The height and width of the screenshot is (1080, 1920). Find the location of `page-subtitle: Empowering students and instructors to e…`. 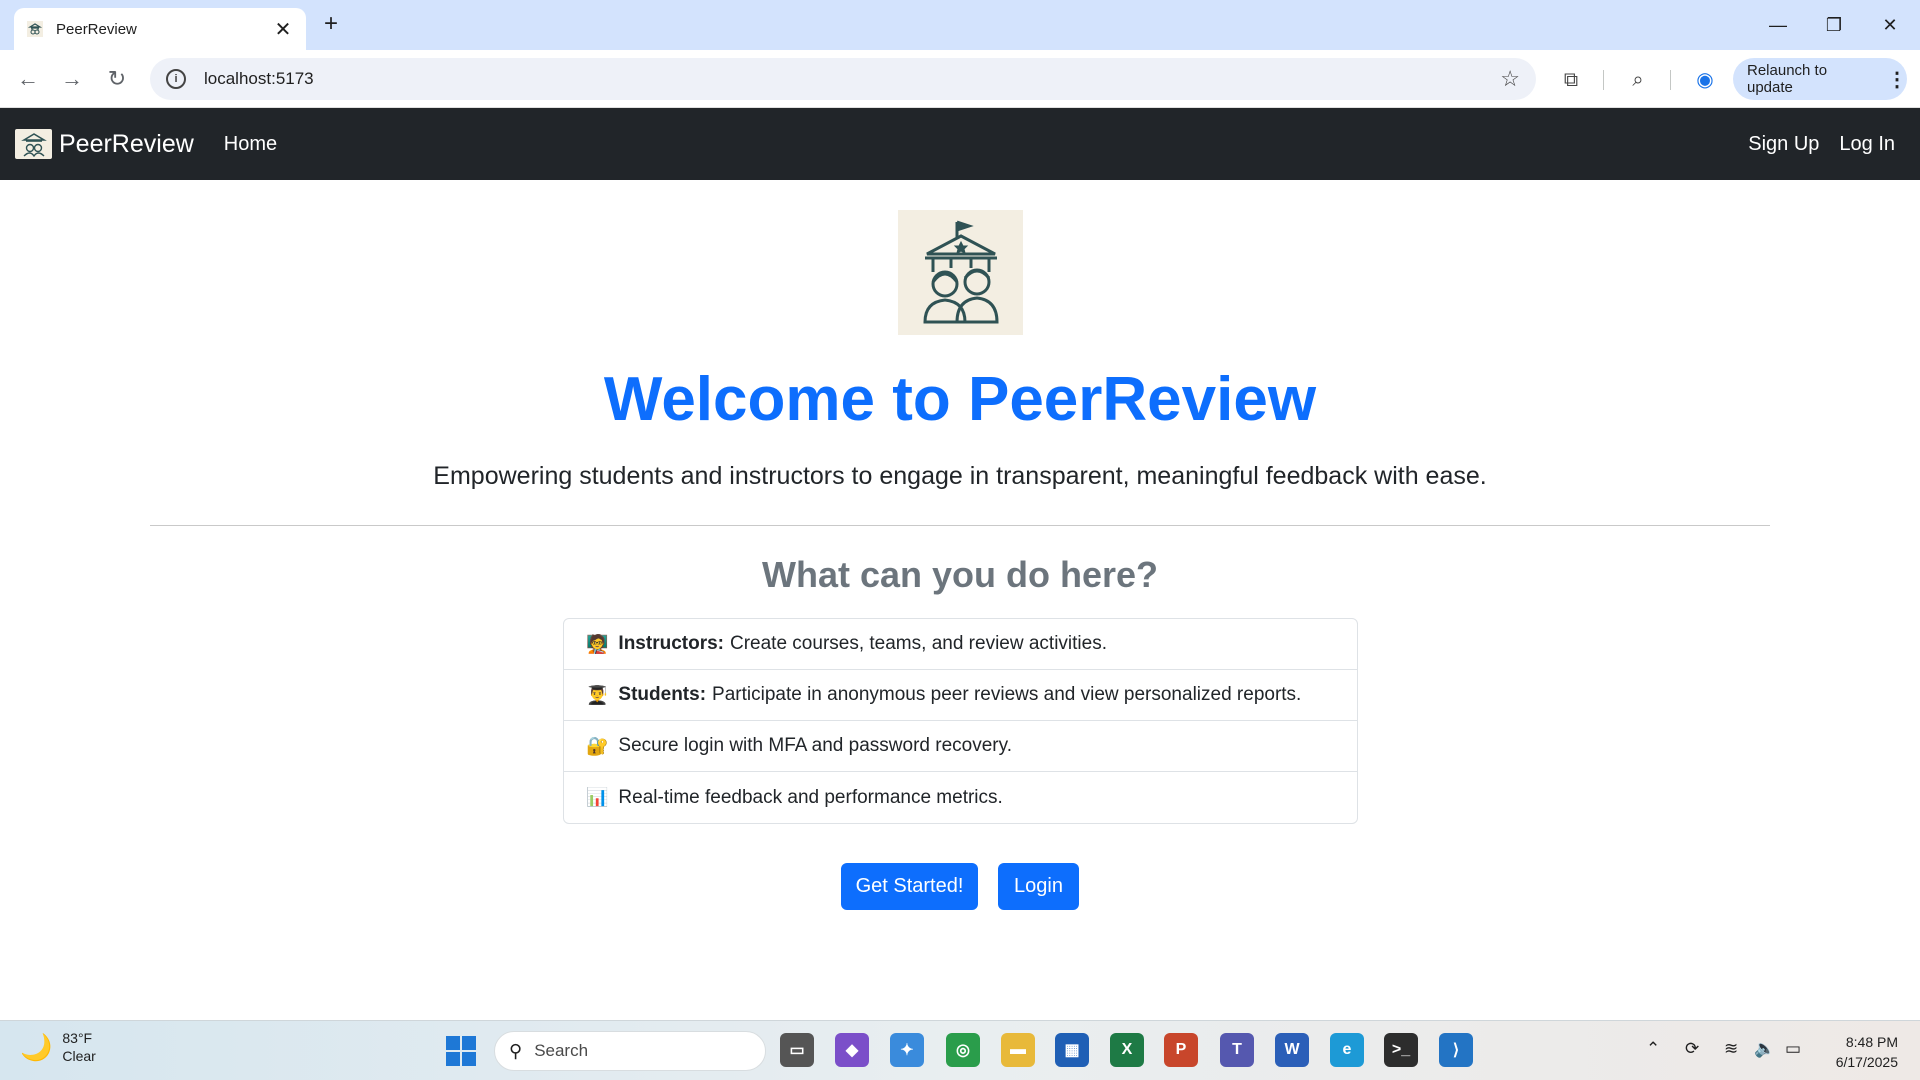

page-subtitle: Empowering students and instructors to e… is located at coordinates (960, 476).